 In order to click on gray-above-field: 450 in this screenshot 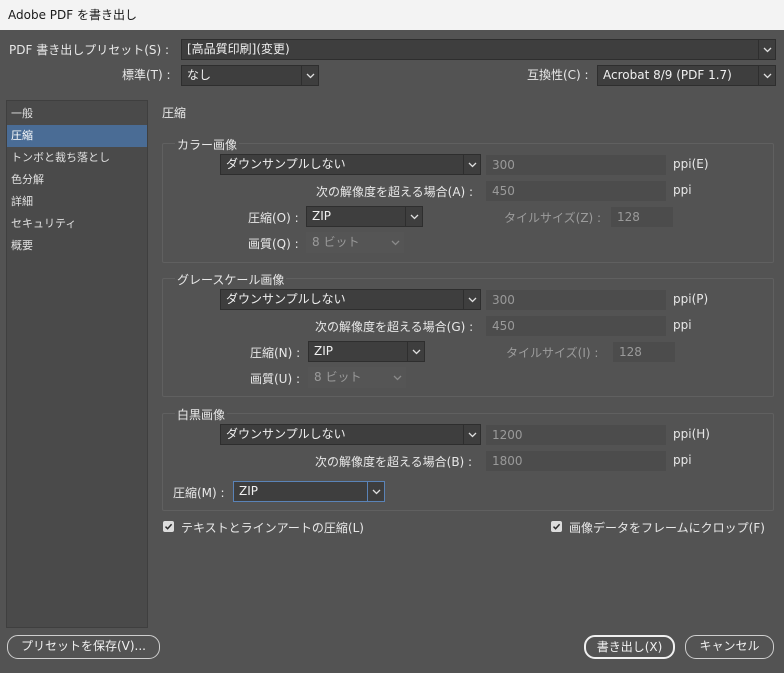, I will do `click(576, 326)`.